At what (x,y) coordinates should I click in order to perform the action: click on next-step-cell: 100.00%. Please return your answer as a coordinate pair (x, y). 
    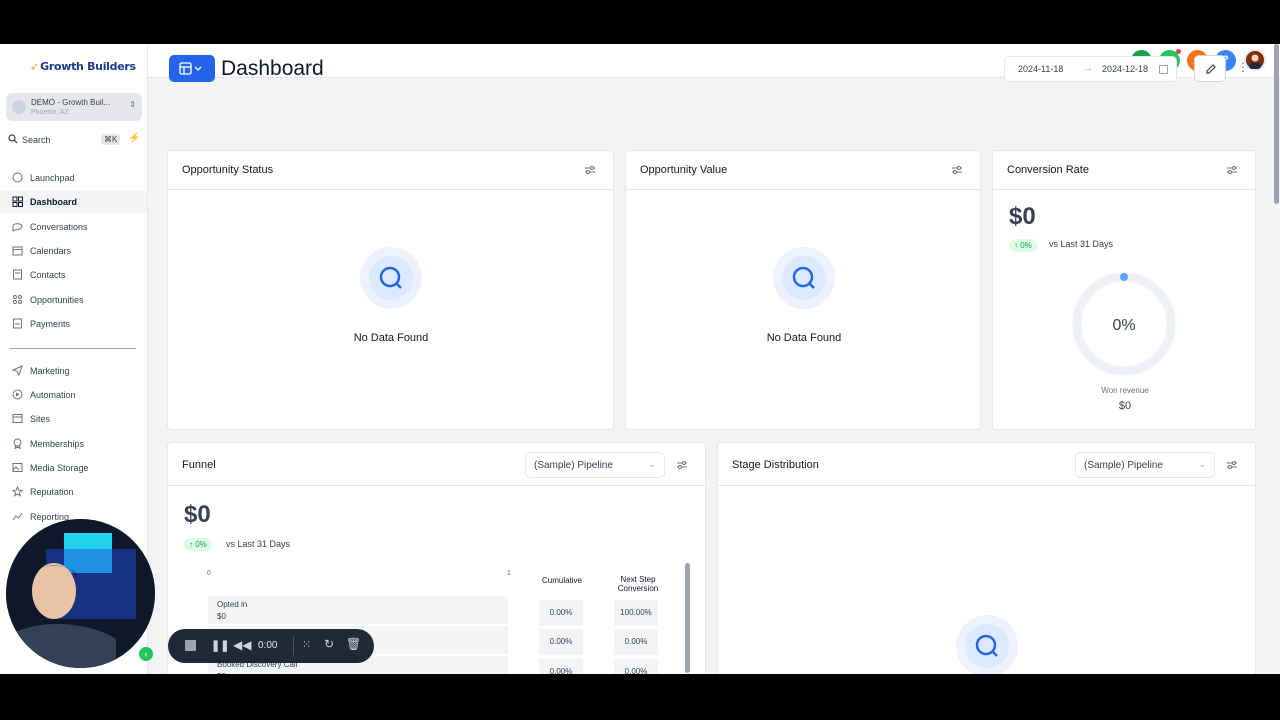
    Looking at the image, I should click on (636, 613).